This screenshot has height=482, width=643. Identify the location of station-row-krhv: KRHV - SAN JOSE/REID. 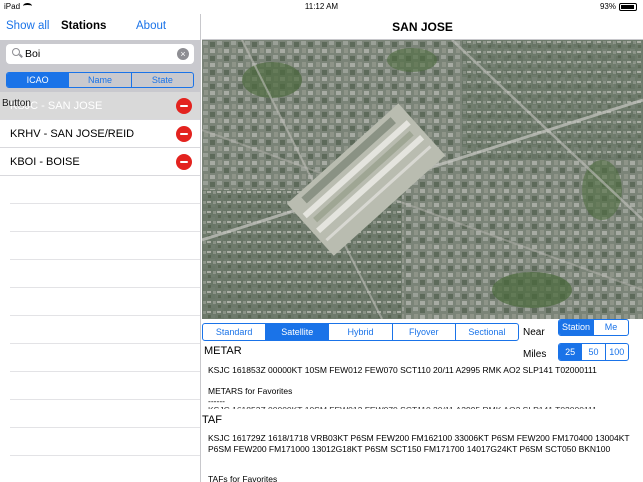
(100, 134).